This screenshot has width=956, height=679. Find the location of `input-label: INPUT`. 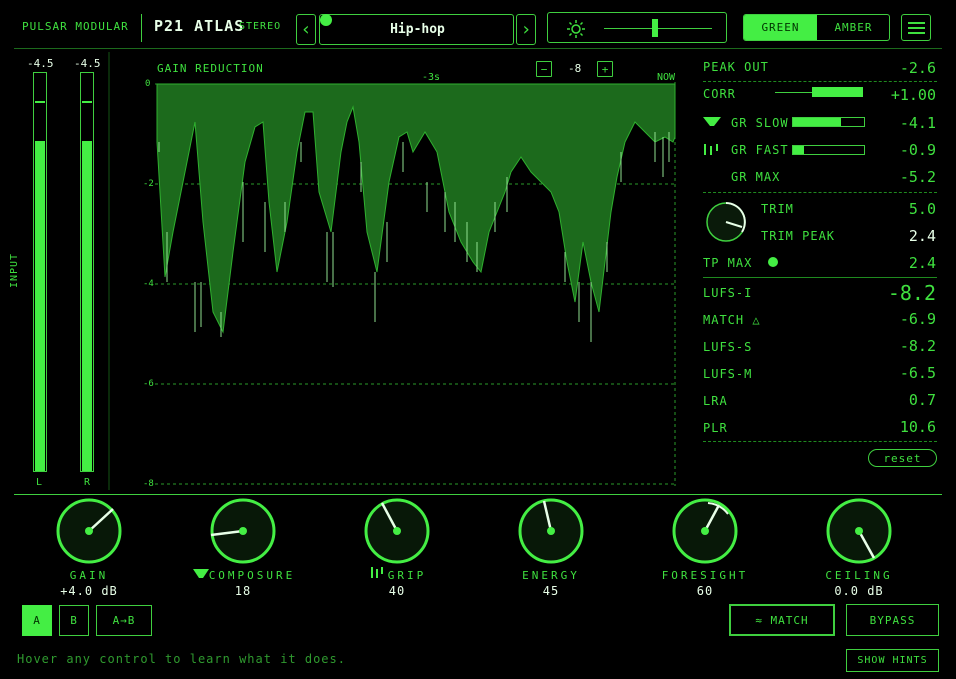

input-label: INPUT is located at coordinates (15, 270).